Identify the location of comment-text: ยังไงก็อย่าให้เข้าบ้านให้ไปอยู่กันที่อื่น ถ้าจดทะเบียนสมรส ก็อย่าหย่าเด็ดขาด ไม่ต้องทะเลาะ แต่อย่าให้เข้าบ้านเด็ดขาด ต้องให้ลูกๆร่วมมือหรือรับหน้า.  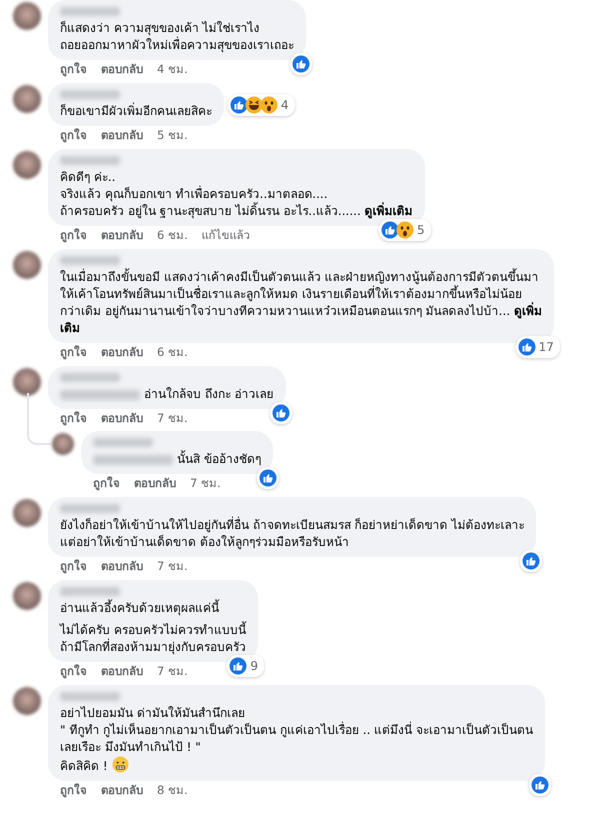
(292, 534).